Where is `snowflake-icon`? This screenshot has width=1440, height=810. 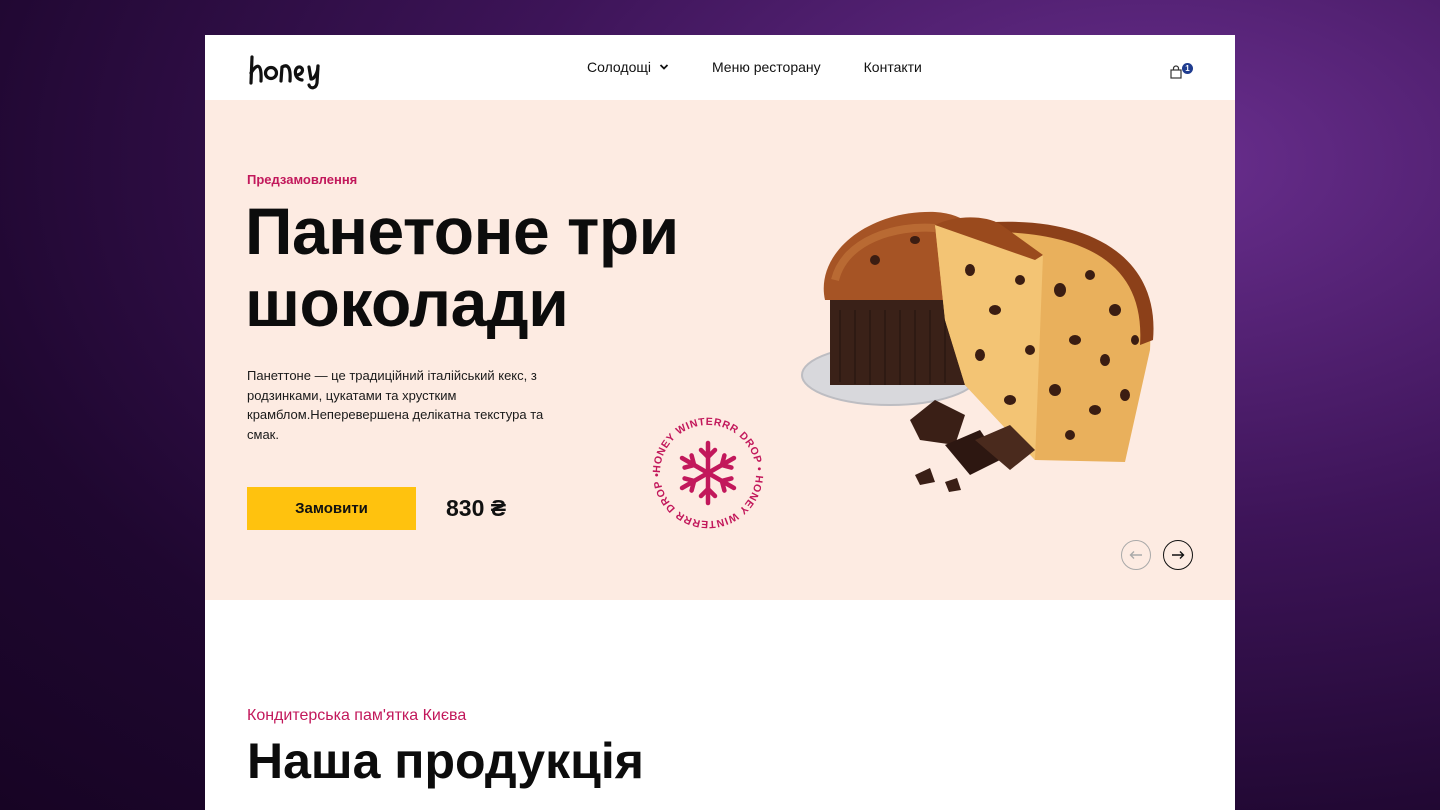
snowflake-icon is located at coordinates (708, 473).